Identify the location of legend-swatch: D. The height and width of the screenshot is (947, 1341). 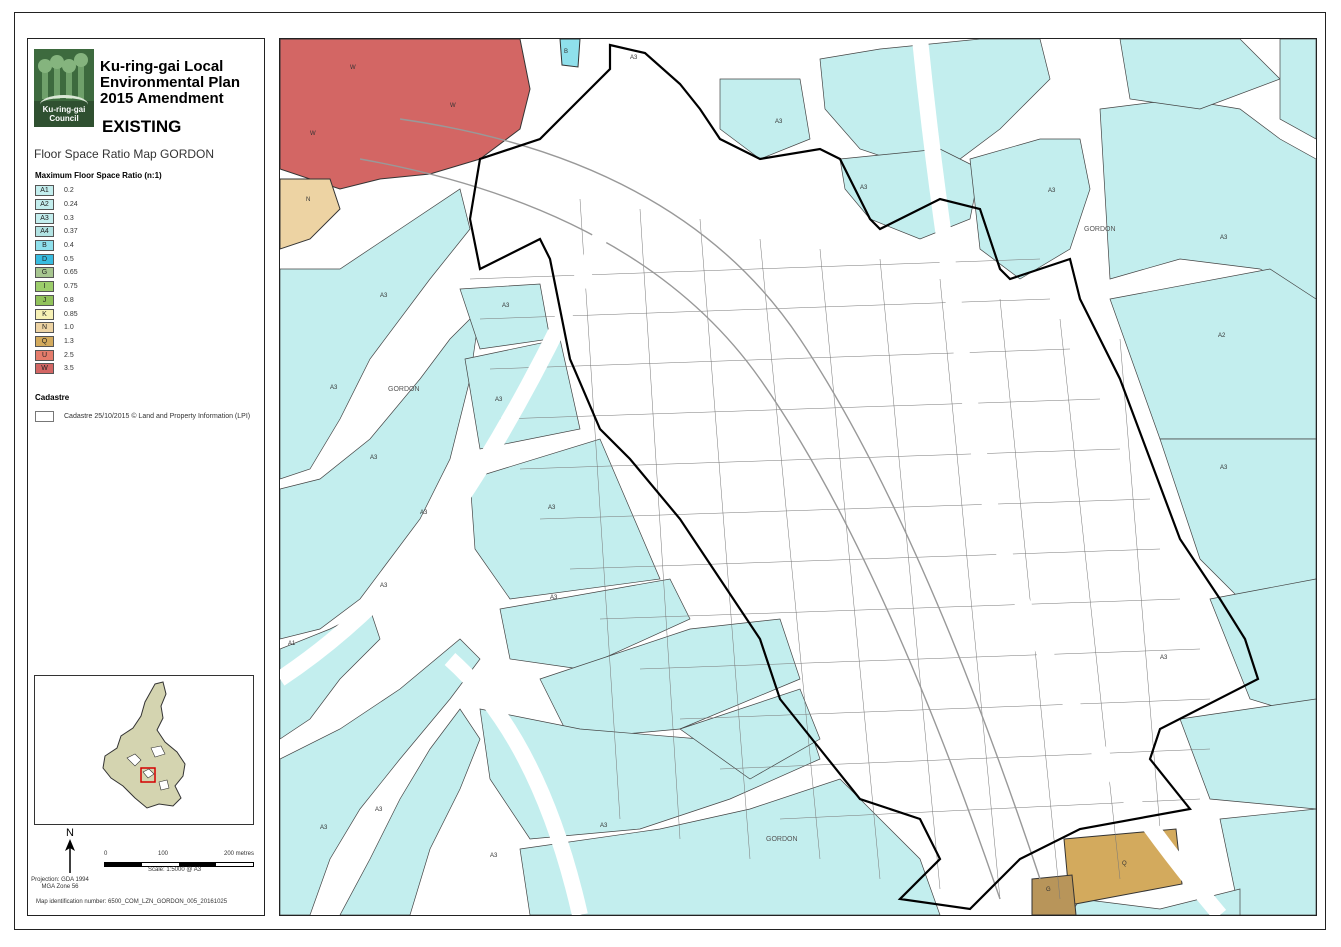
(44, 259).